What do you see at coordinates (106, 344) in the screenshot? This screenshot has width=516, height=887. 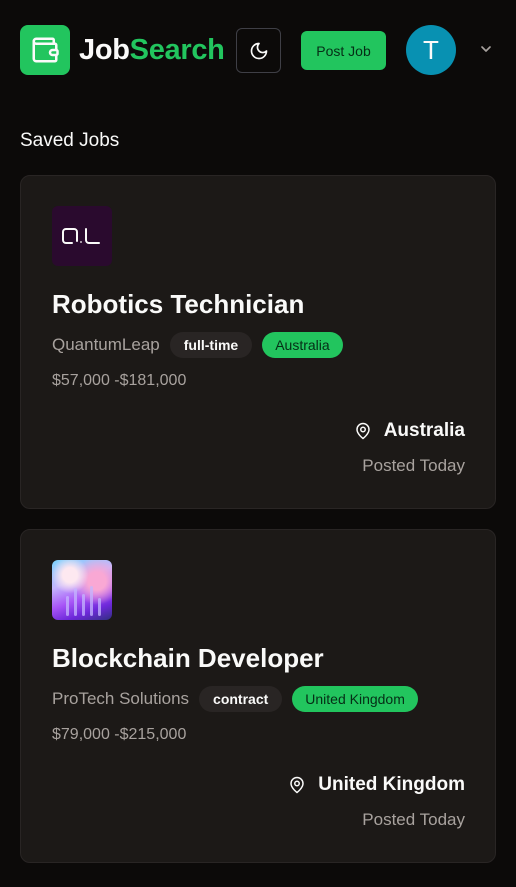 I see `company-name: QuantumLeap` at bounding box center [106, 344].